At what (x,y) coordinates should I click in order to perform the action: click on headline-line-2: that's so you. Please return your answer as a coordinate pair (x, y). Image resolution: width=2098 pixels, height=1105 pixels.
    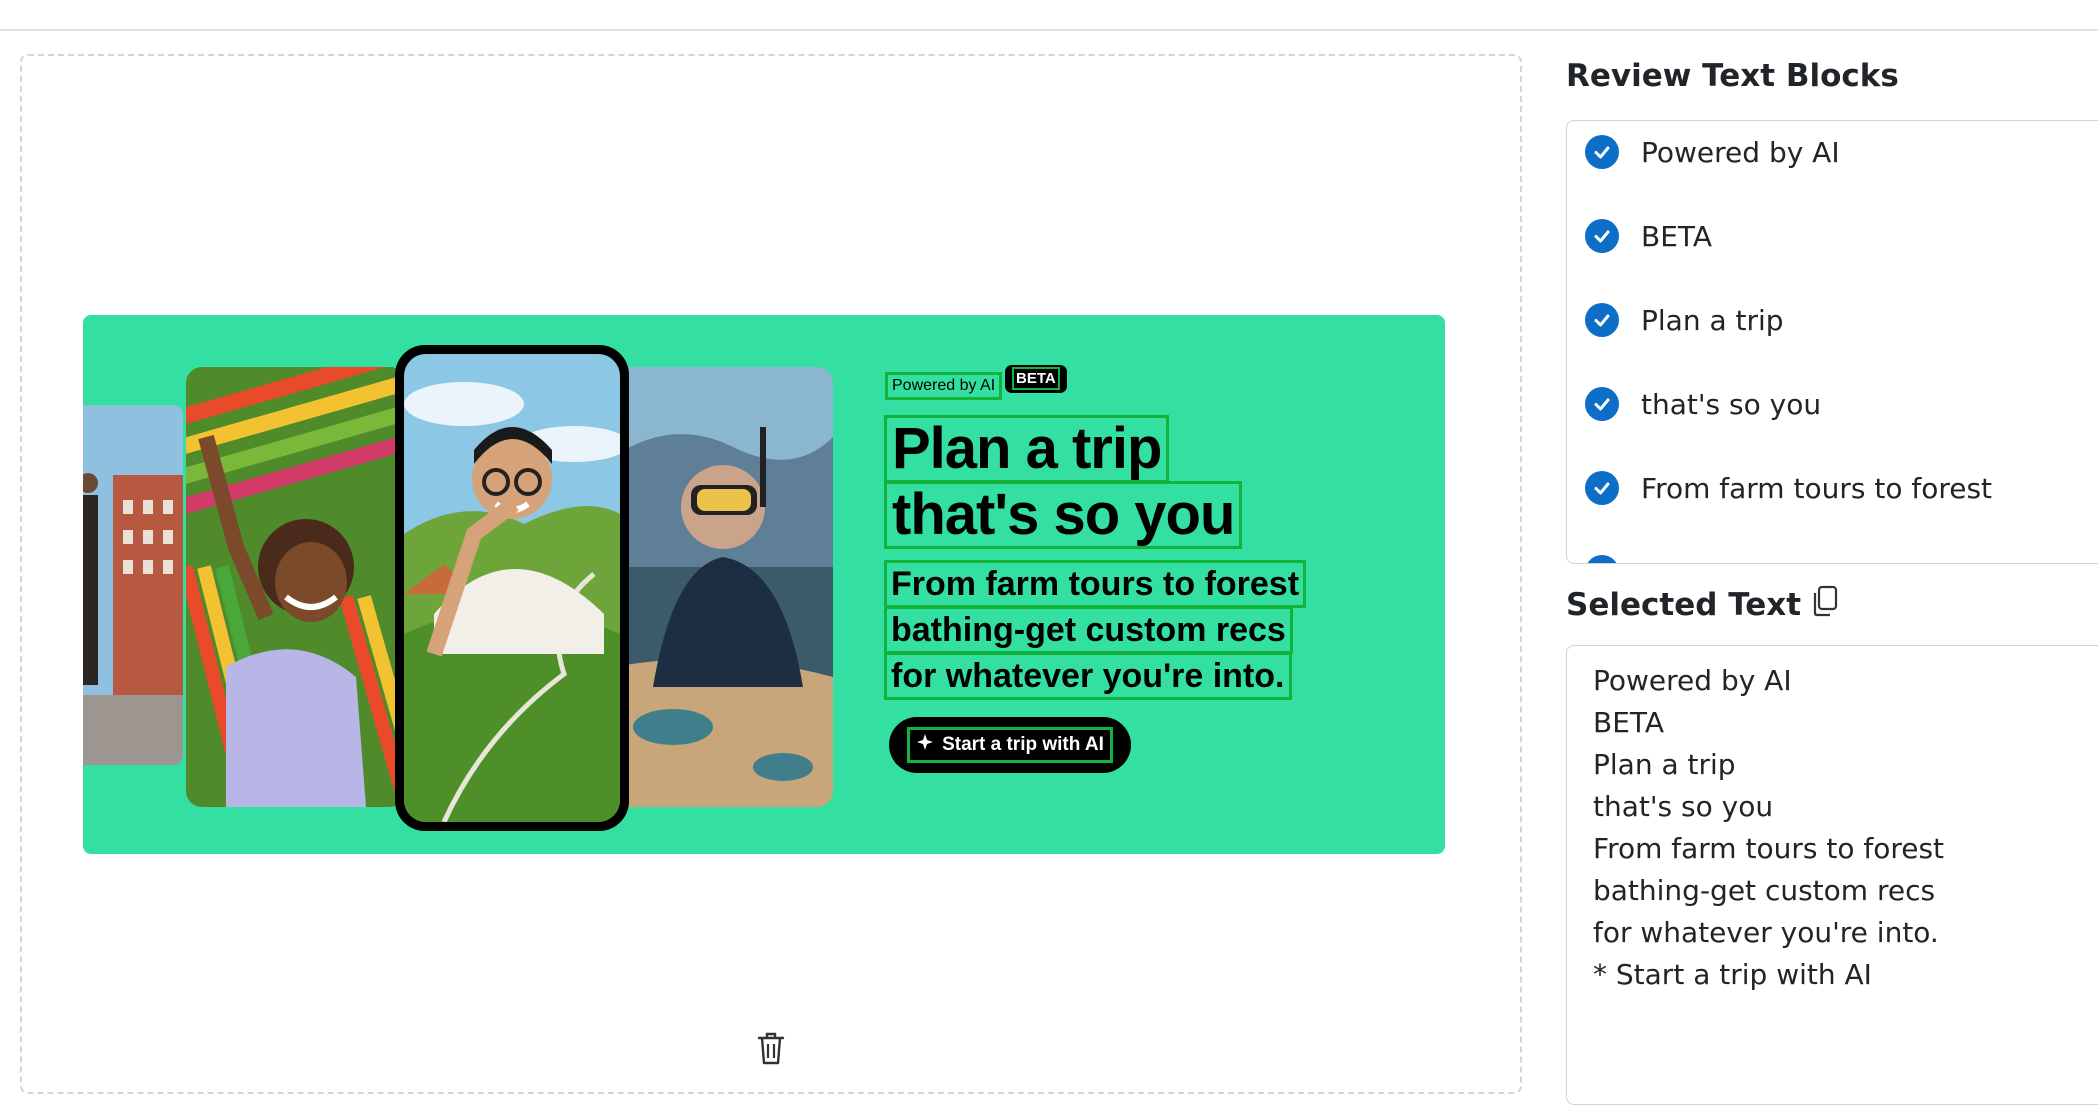
    Looking at the image, I should click on (1063, 515).